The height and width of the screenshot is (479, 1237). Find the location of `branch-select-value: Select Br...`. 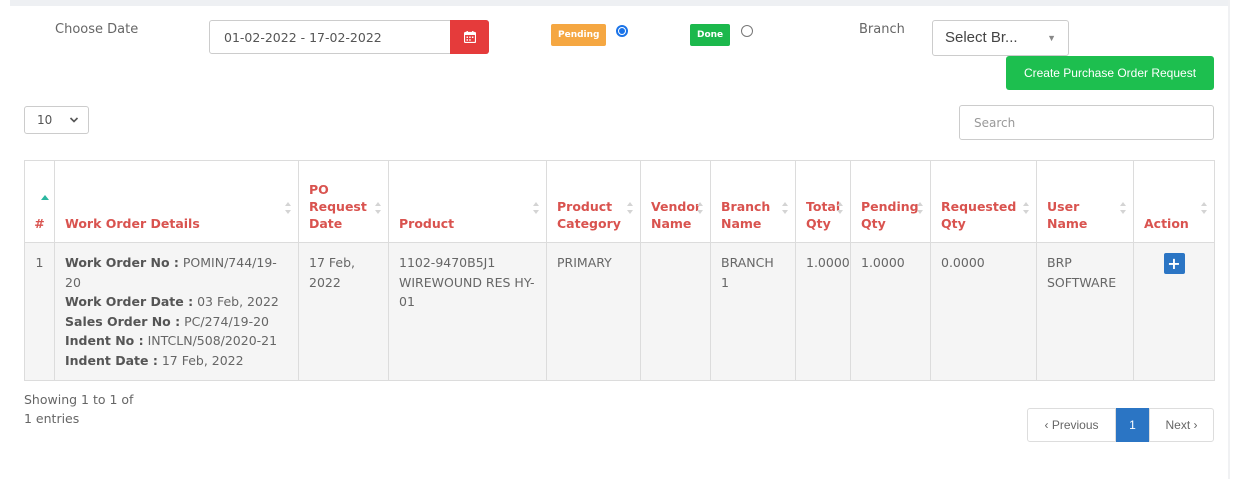

branch-select-value: Select Br... is located at coordinates (981, 37).